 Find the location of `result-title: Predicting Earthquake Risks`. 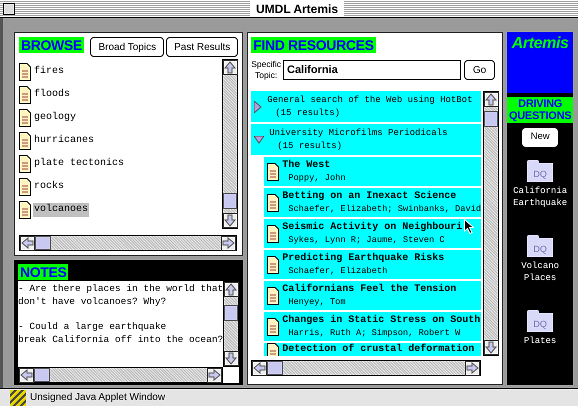

result-title: Predicting Earthquake Risks is located at coordinates (363, 258).